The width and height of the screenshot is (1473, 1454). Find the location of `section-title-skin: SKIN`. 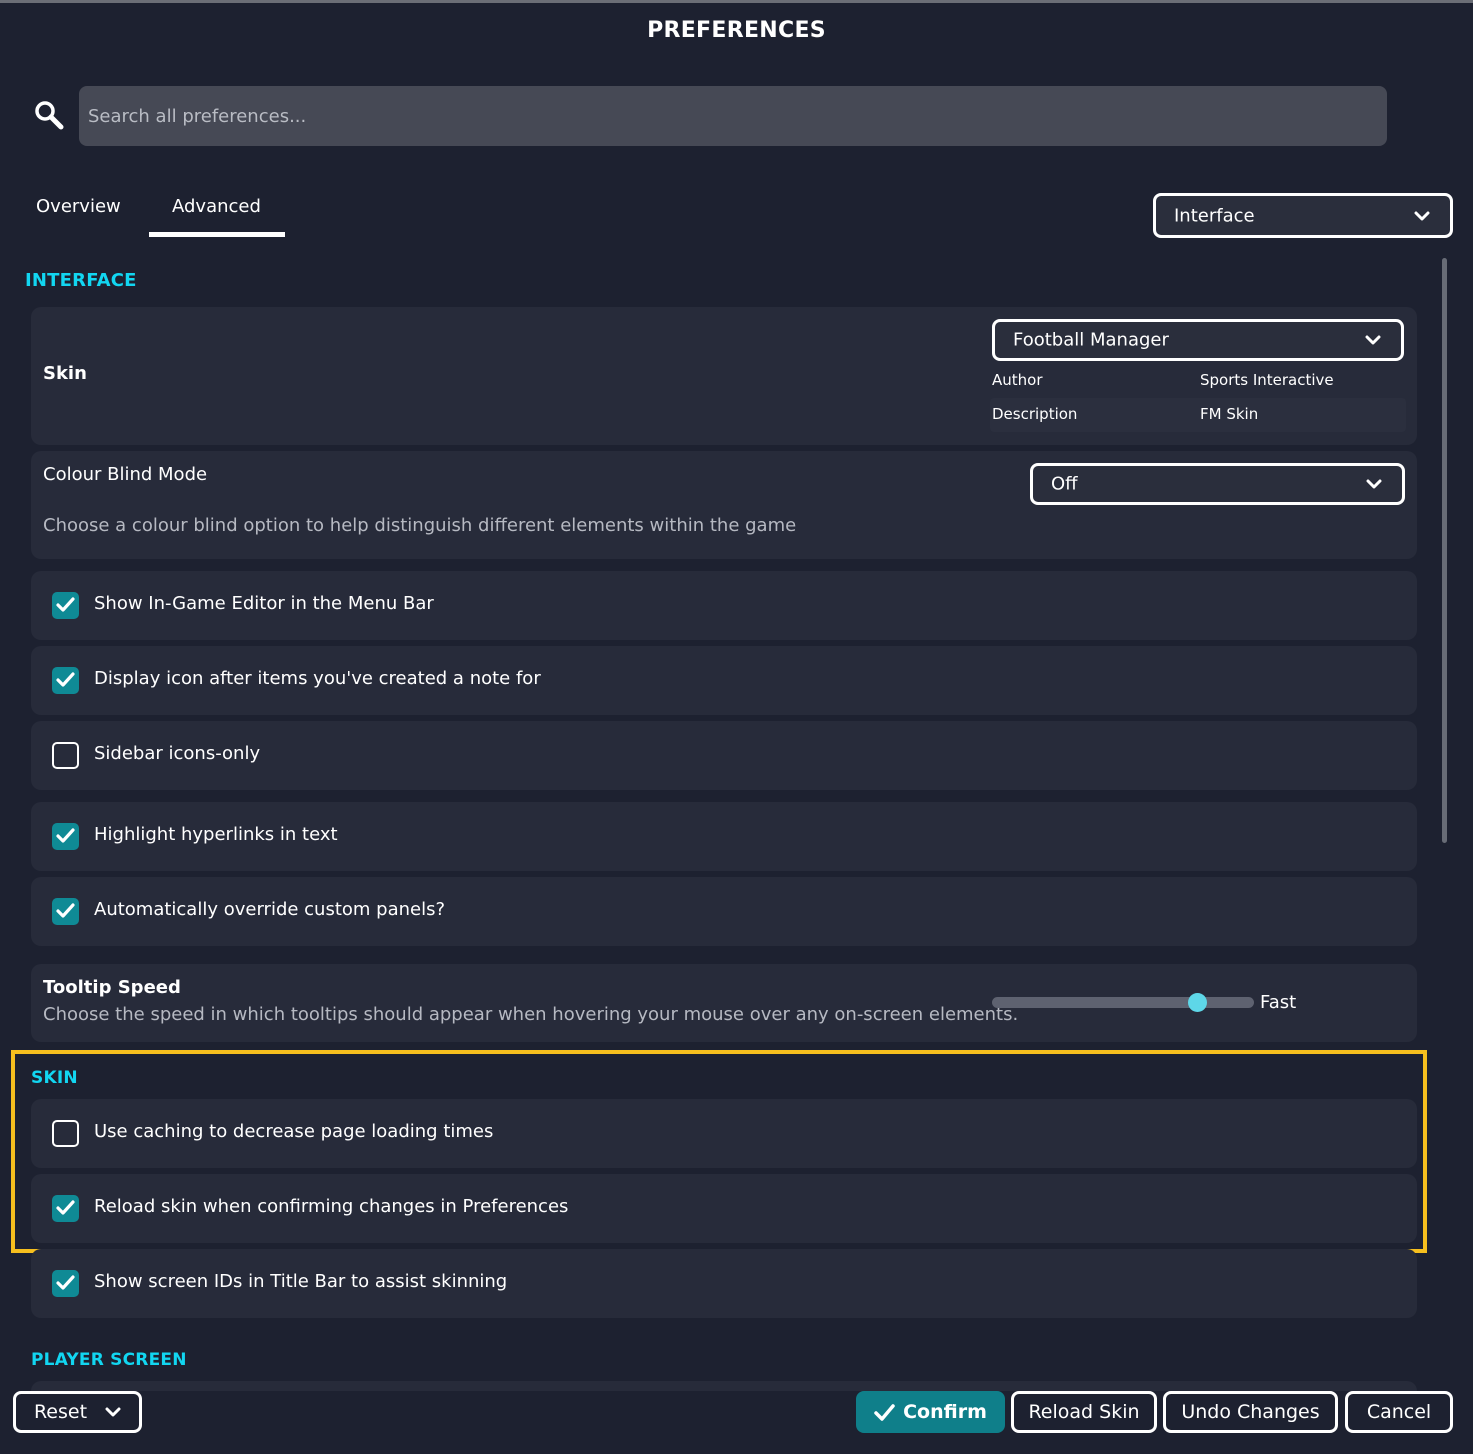

section-title-skin: SKIN is located at coordinates (54, 1078).